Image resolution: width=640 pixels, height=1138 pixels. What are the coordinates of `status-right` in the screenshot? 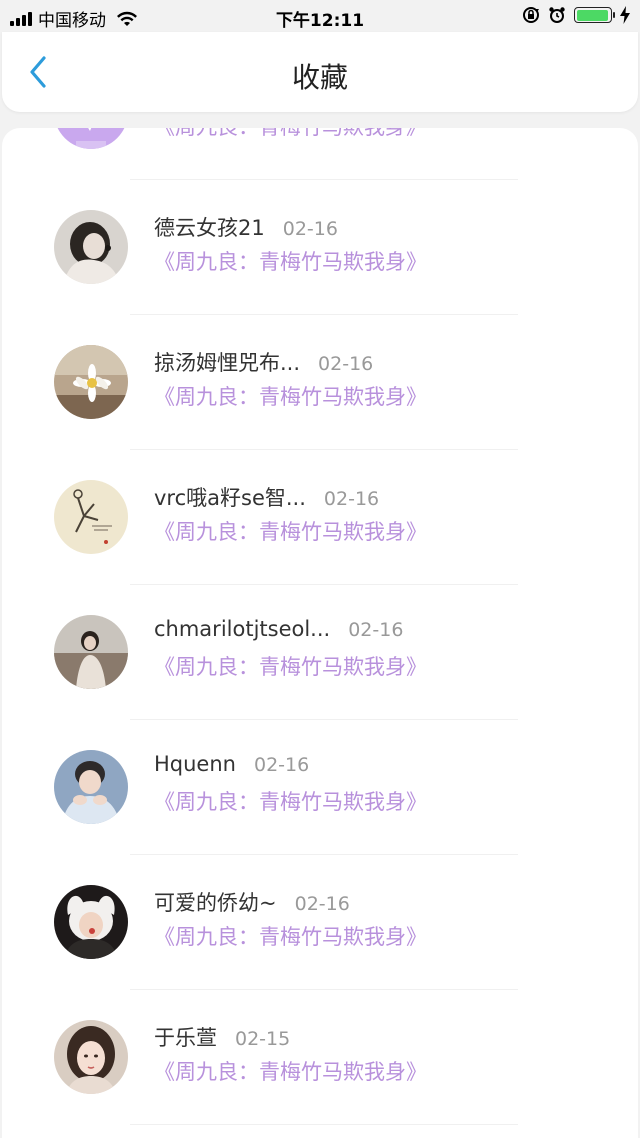 It's located at (576, 15).